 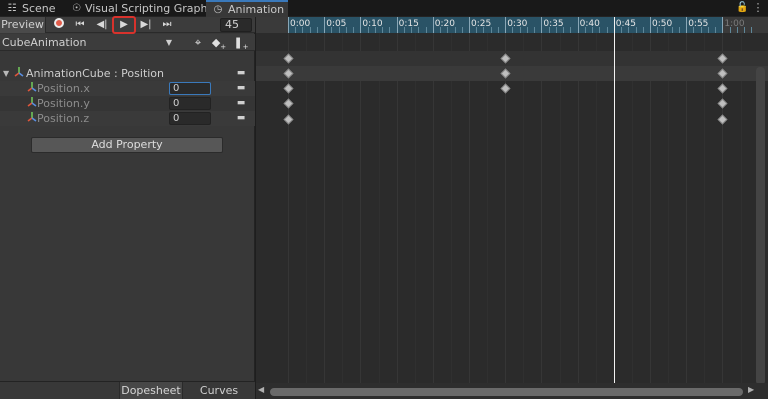 What do you see at coordinates (127, 73) in the screenshot?
I see `property-group-header: ▼ AnimationCube : Position ▬` at bounding box center [127, 73].